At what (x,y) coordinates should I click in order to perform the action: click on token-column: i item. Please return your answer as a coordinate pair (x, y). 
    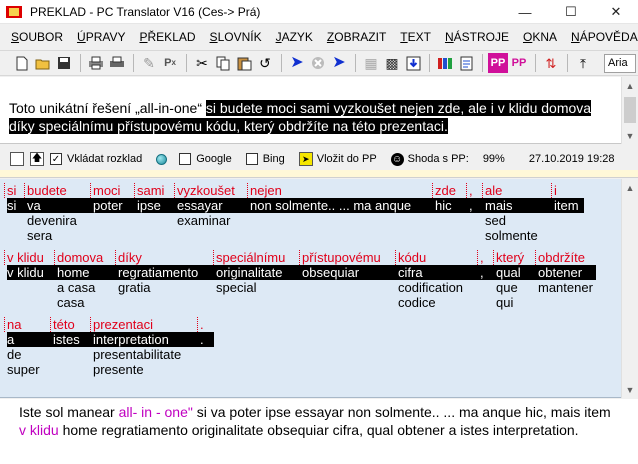
    Looking at the image, I should click on (567, 198).